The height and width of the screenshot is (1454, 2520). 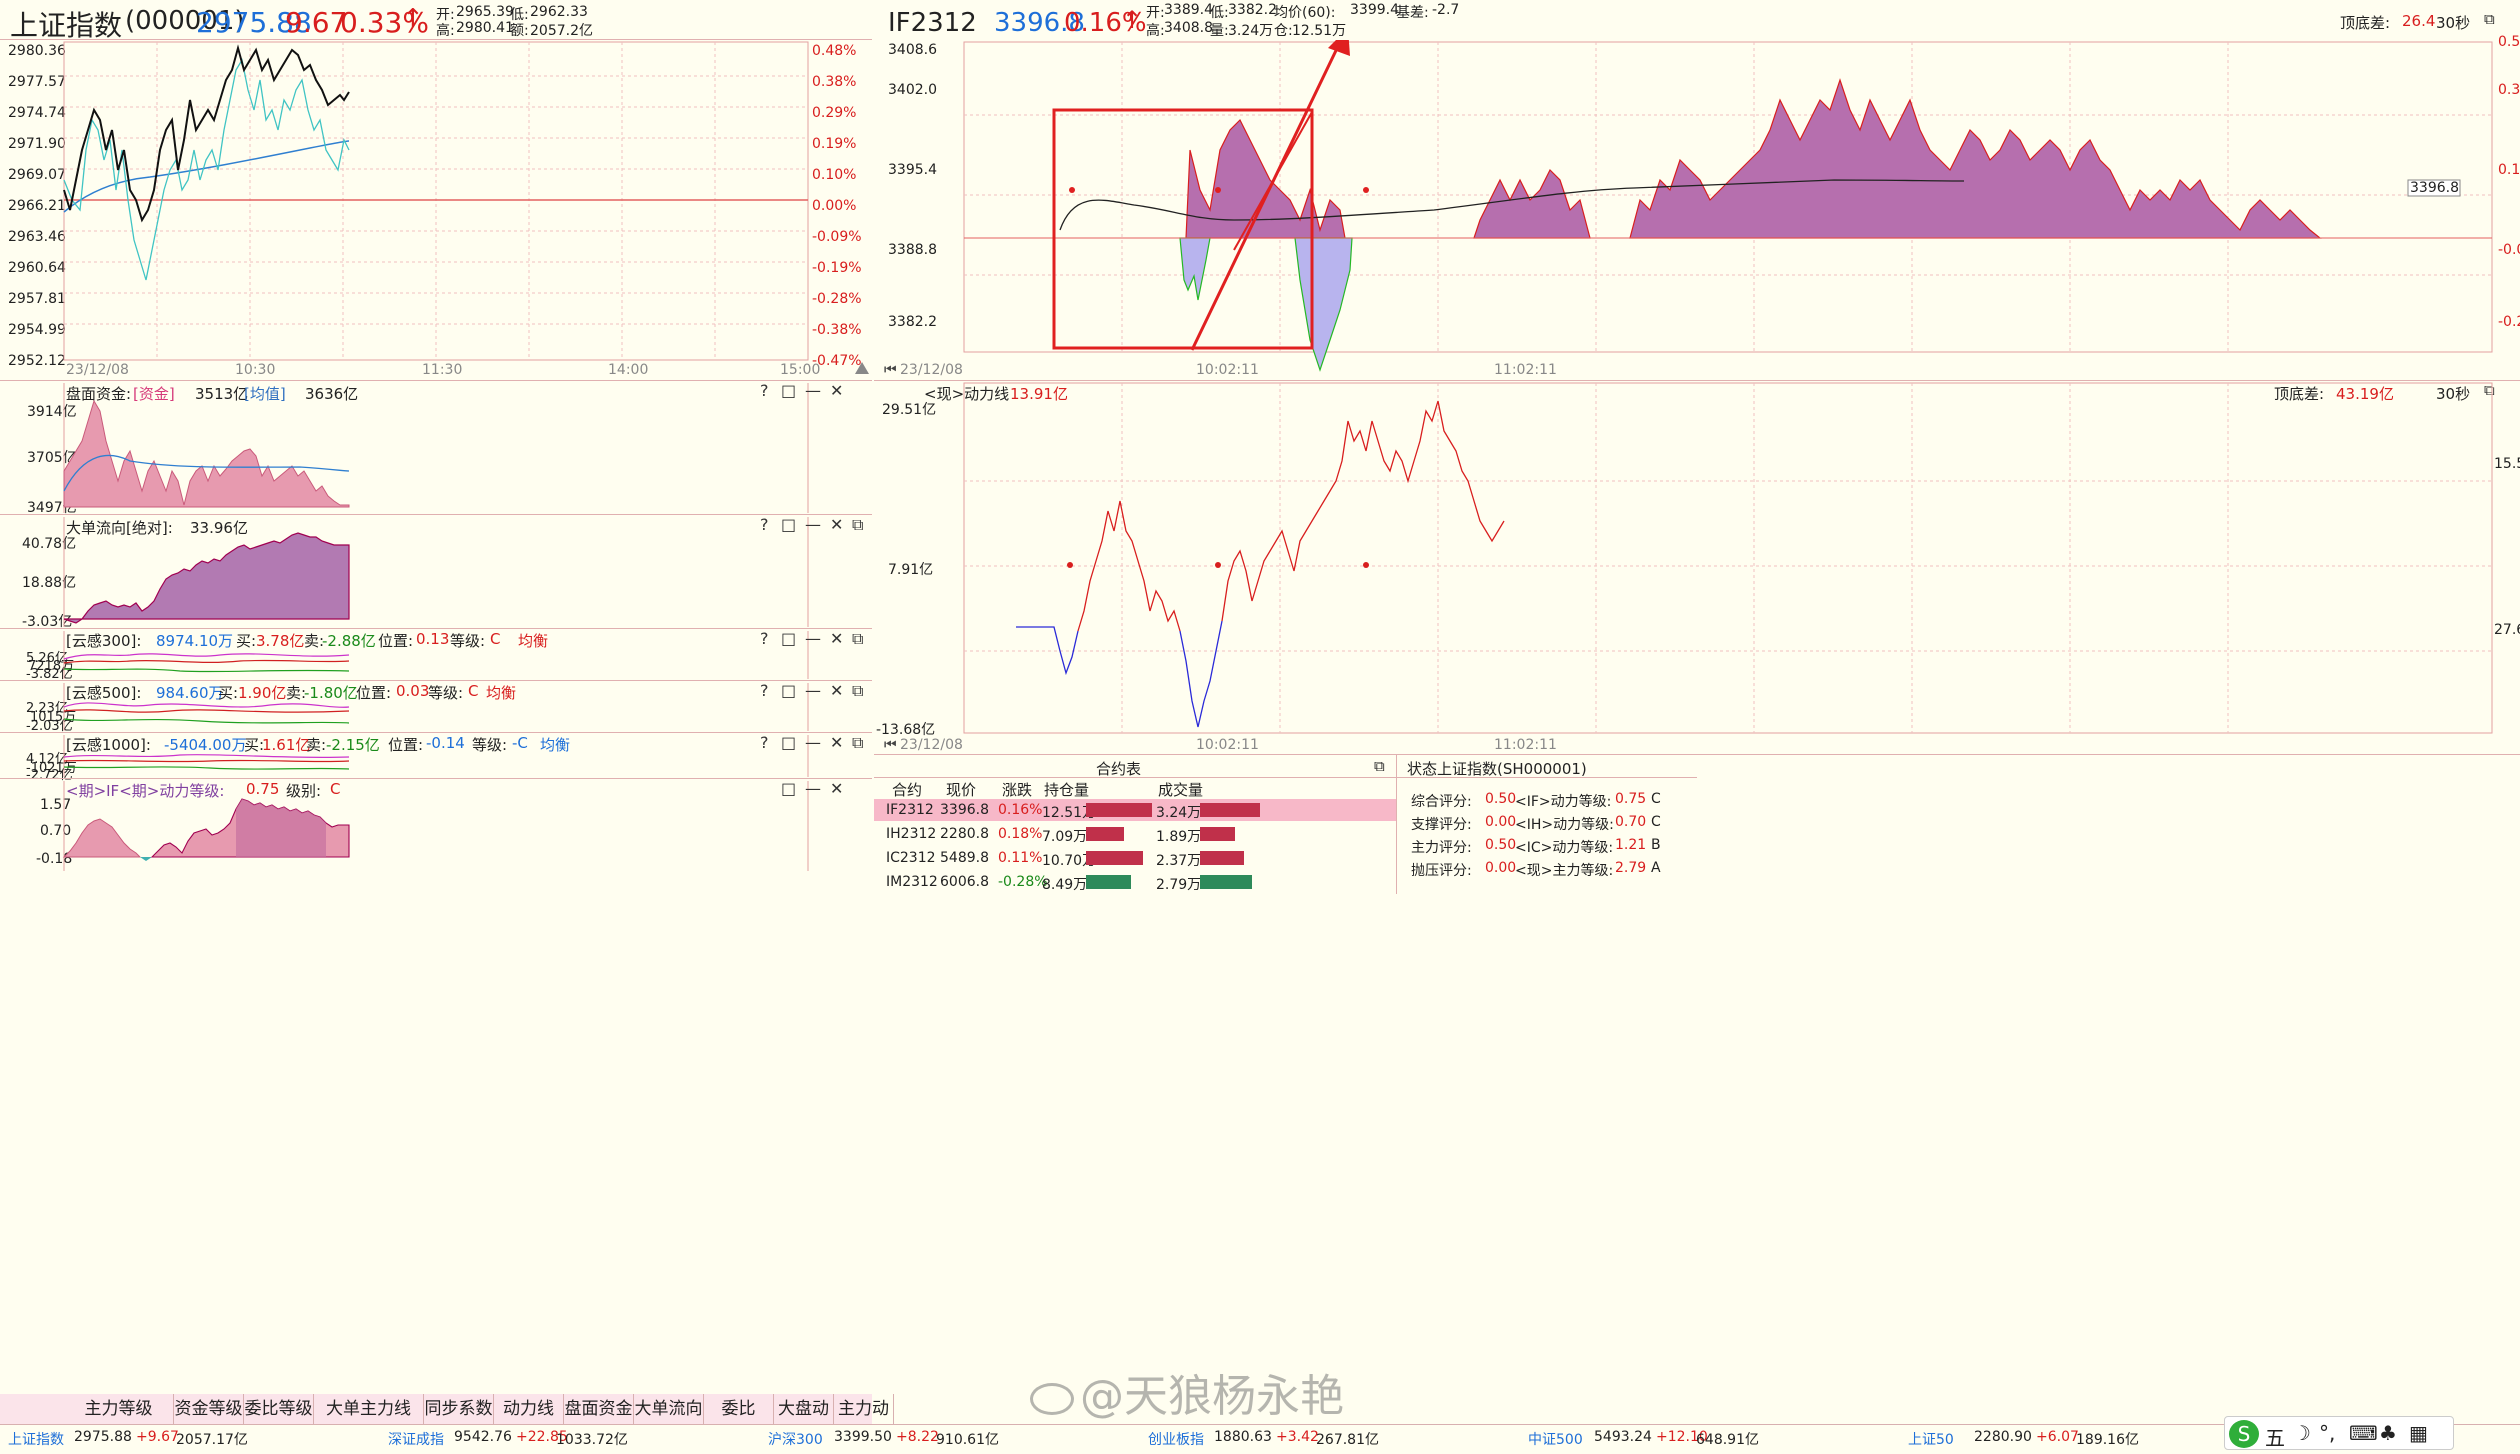 What do you see at coordinates (66, 25) in the screenshot?
I see `index-name: 上证指数` at bounding box center [66, 25].